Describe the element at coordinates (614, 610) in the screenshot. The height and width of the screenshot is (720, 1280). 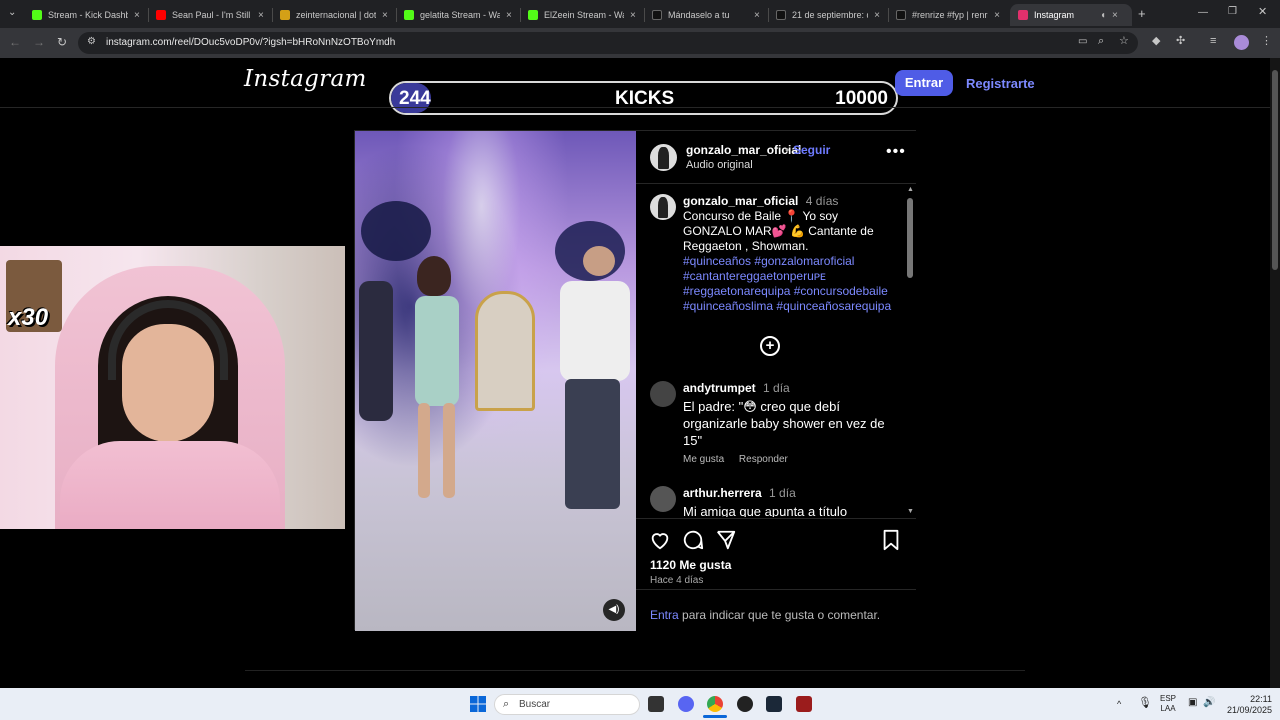
I see `volume-icon: ◀)` at that location.